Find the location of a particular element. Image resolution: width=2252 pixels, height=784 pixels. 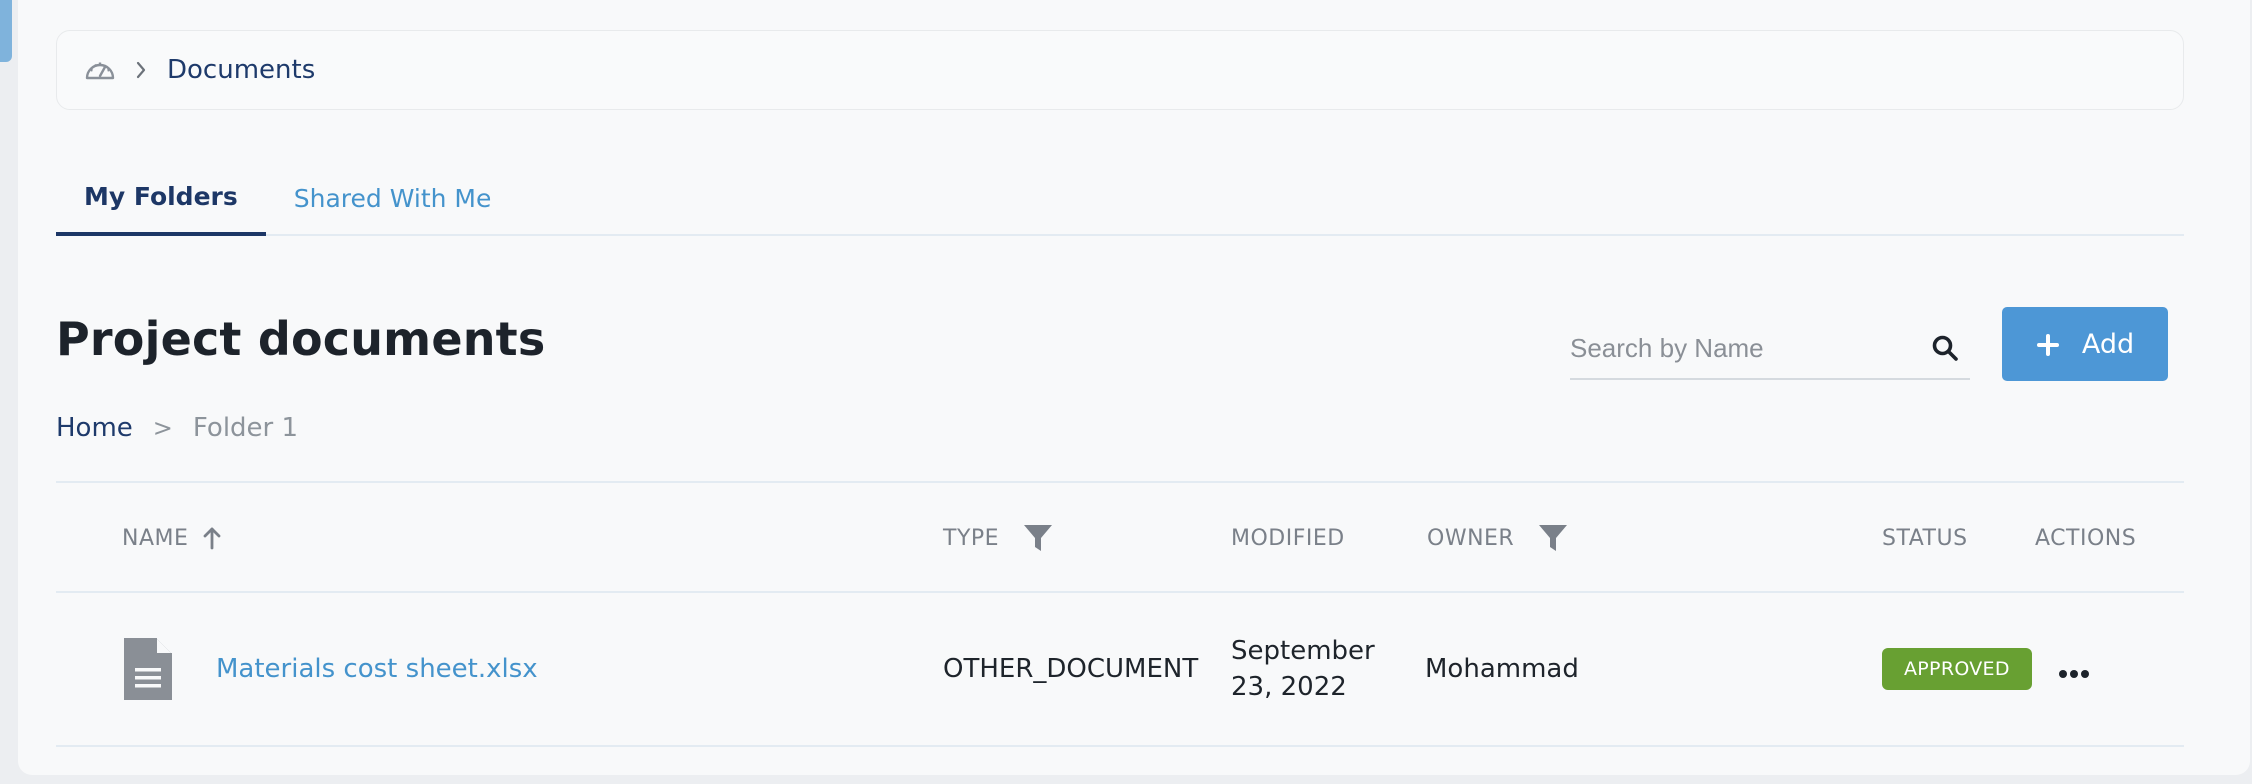

page-title: Project documents is located at coordinates (301, 339).